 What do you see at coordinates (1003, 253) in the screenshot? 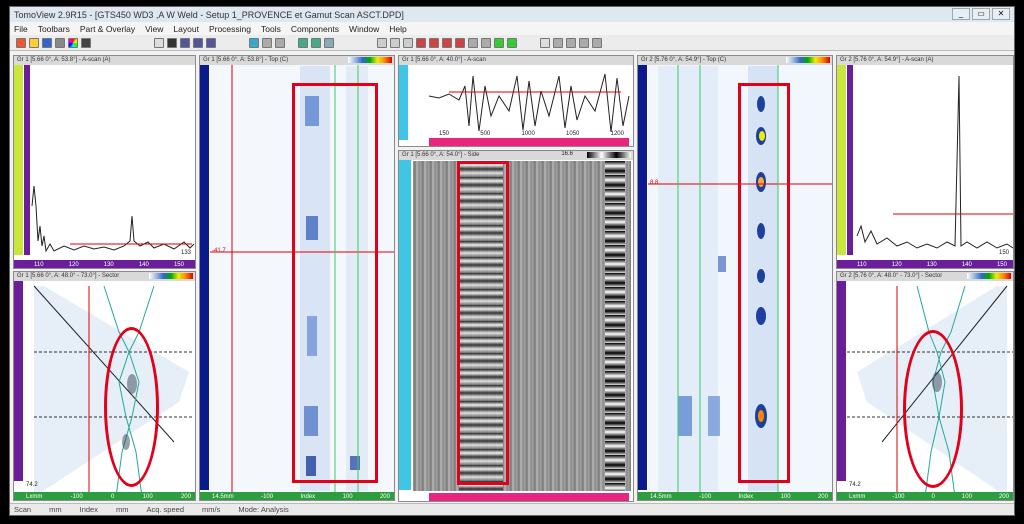
I see `ascan-right-side-value: 150` at bounding box center [1003, 253].